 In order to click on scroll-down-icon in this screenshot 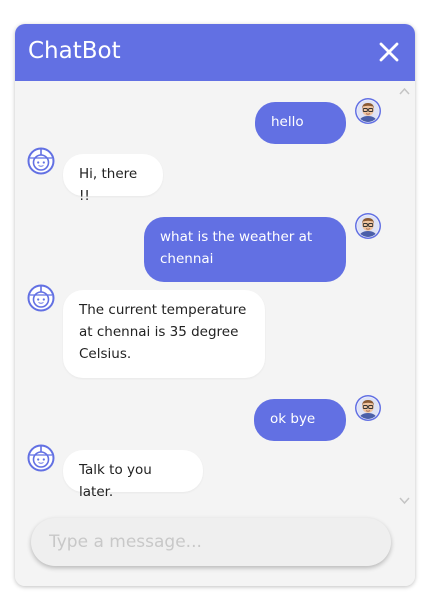, I will do `click(404, 500)`.